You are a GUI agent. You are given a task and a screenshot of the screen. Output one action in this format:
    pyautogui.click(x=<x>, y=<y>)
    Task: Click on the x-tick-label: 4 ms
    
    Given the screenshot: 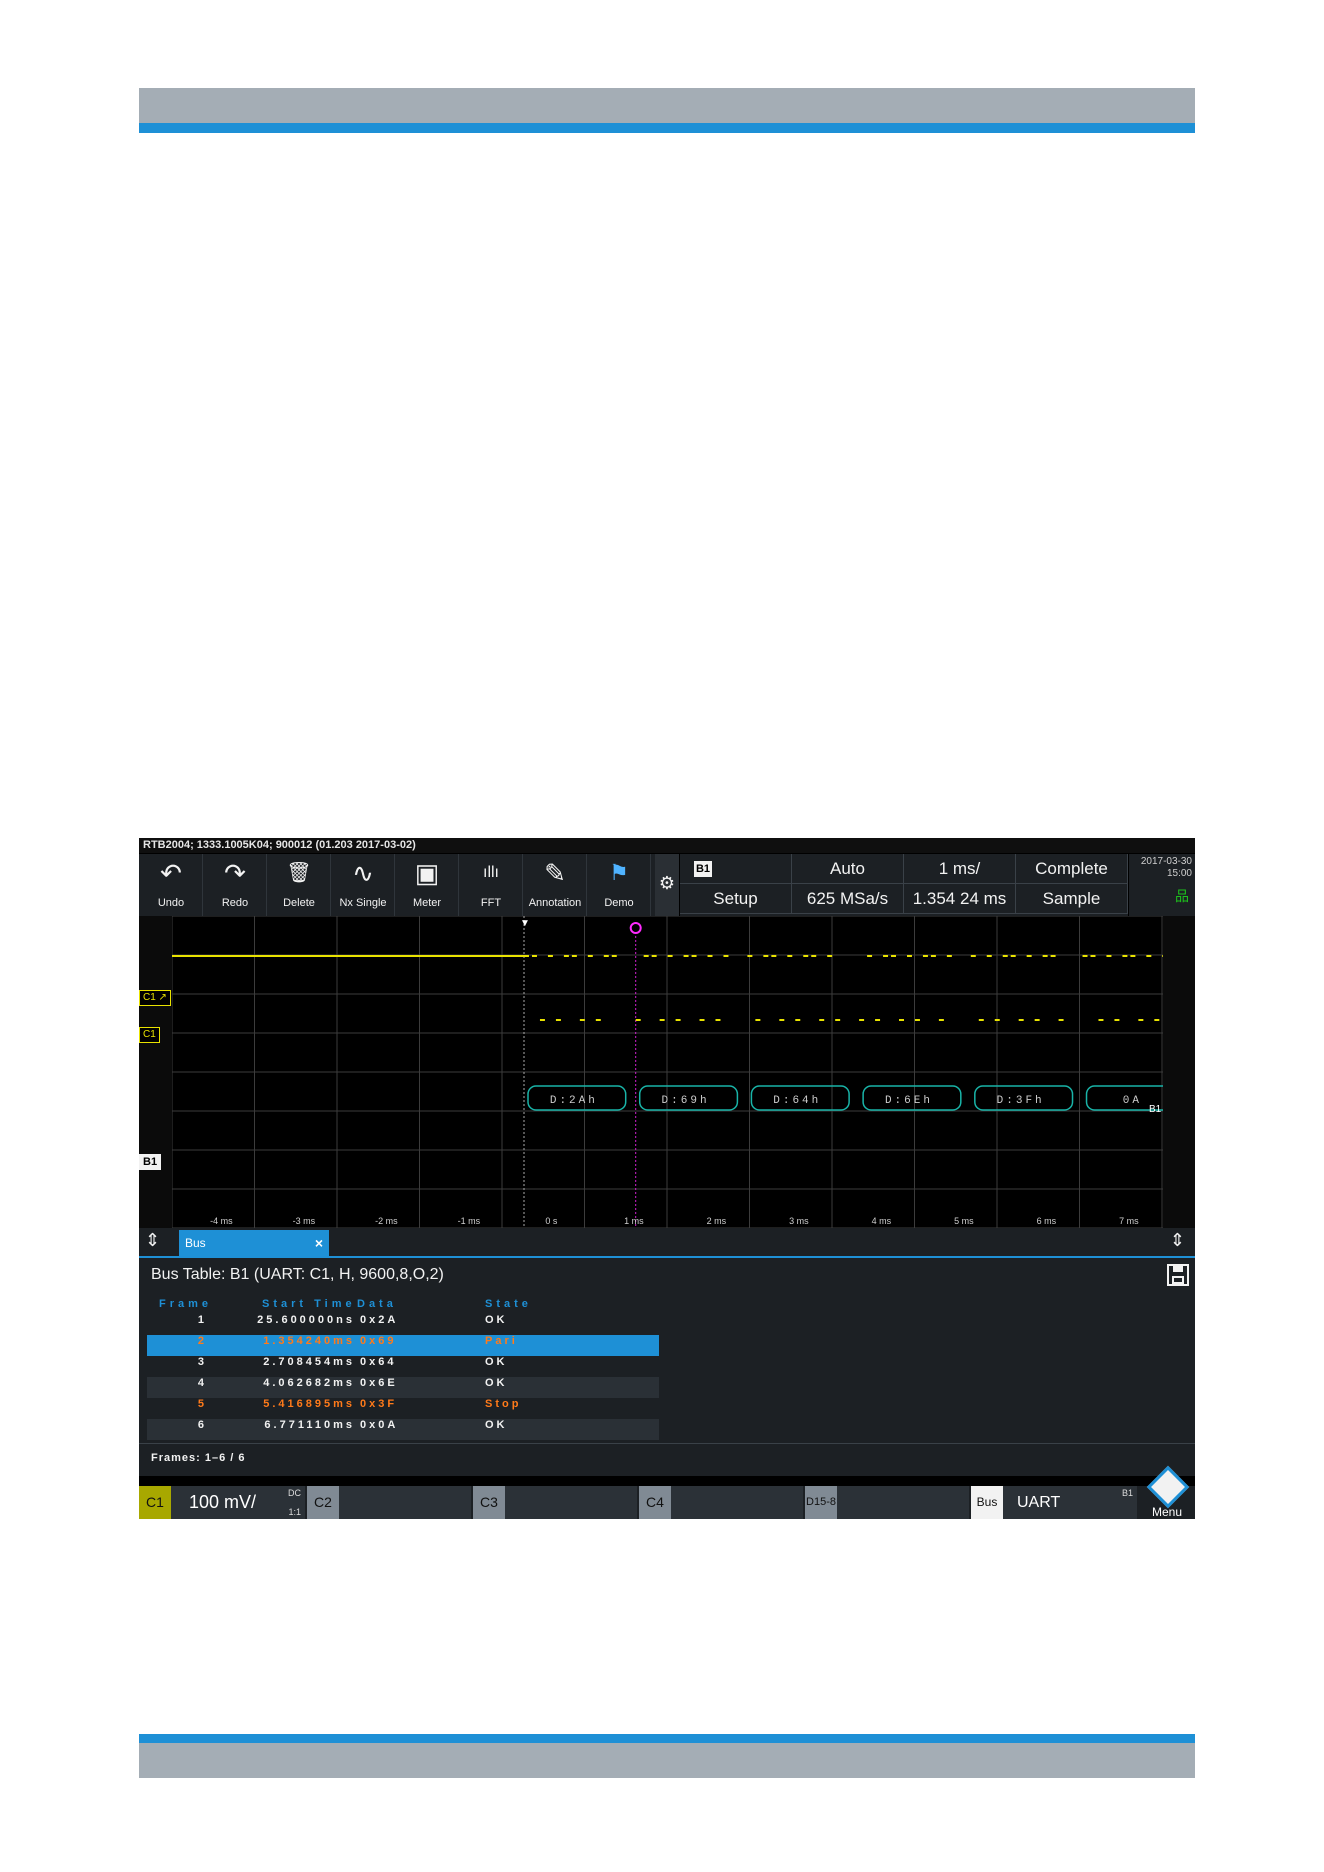 What is the action you would take?
    pyautogui.click(x=882, y=1221)
    